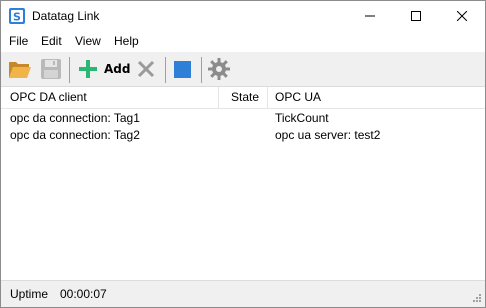  Describe the element at coordinates (476, 299) in the screenshot. I see `resize-grip-icon` at that location.